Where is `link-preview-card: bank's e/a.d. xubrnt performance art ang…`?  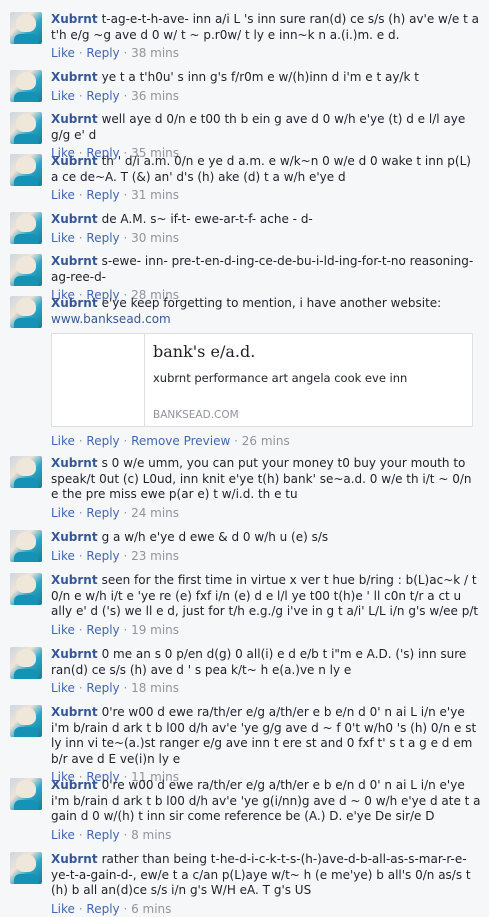 link-preview-card: bank's e/a.d. xubrnt performance art ang… is located at coordinates (262, 380).